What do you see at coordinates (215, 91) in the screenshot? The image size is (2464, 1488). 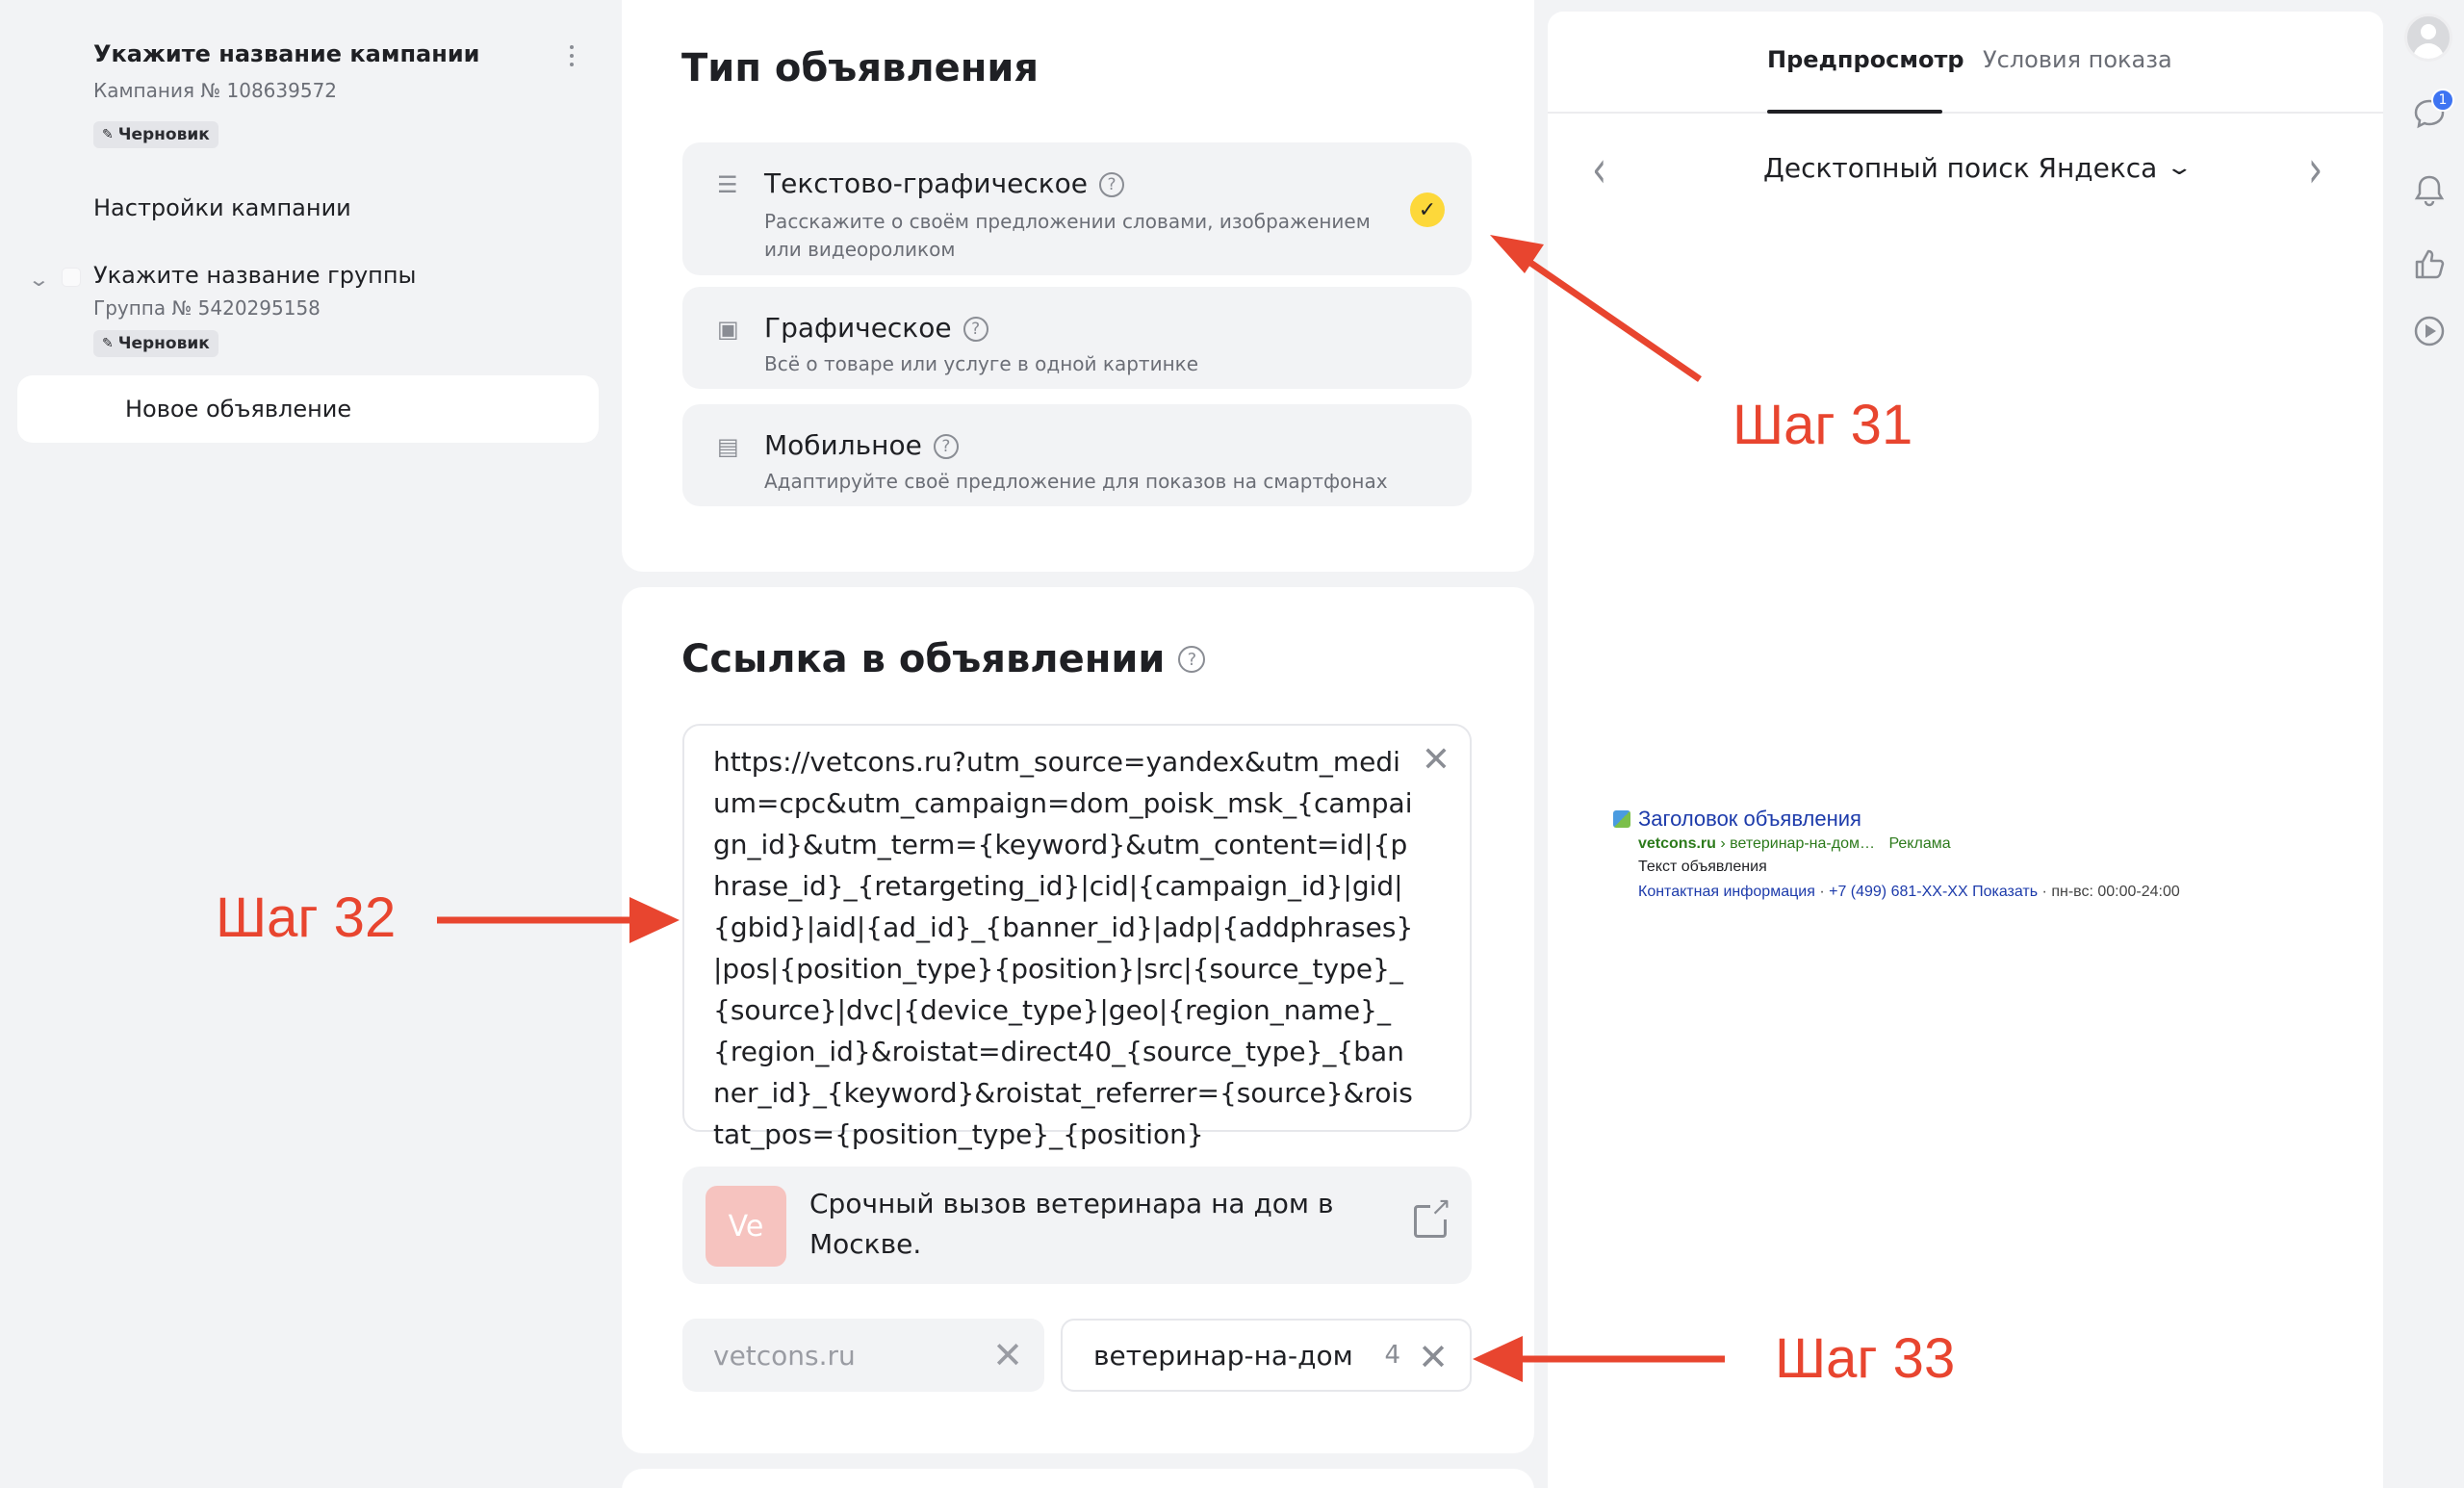 I see `campaign-number: Кампания № 108639572` at bounding box center [215, 91].